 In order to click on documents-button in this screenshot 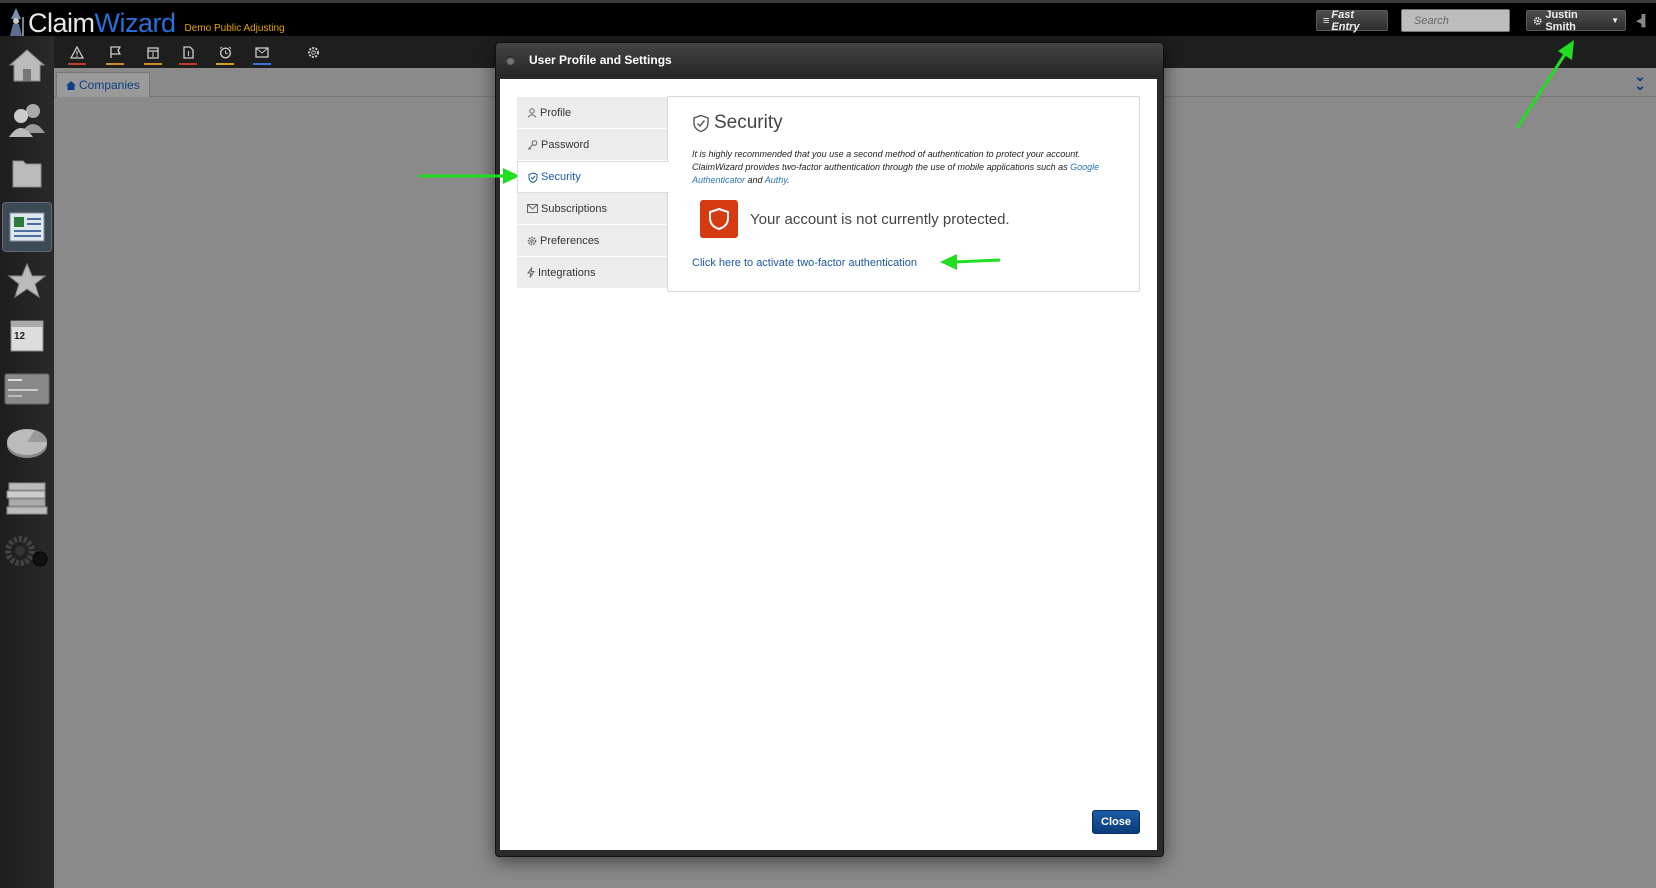, I will do `click(188, 53)`.